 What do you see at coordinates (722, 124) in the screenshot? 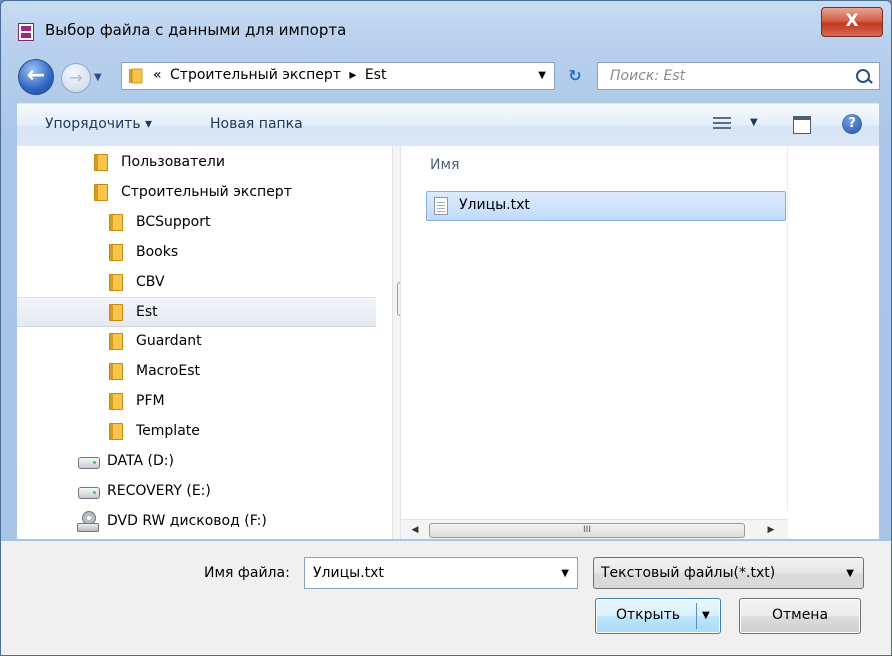
I see `view-list-icon` at bounding box center [722, 124].